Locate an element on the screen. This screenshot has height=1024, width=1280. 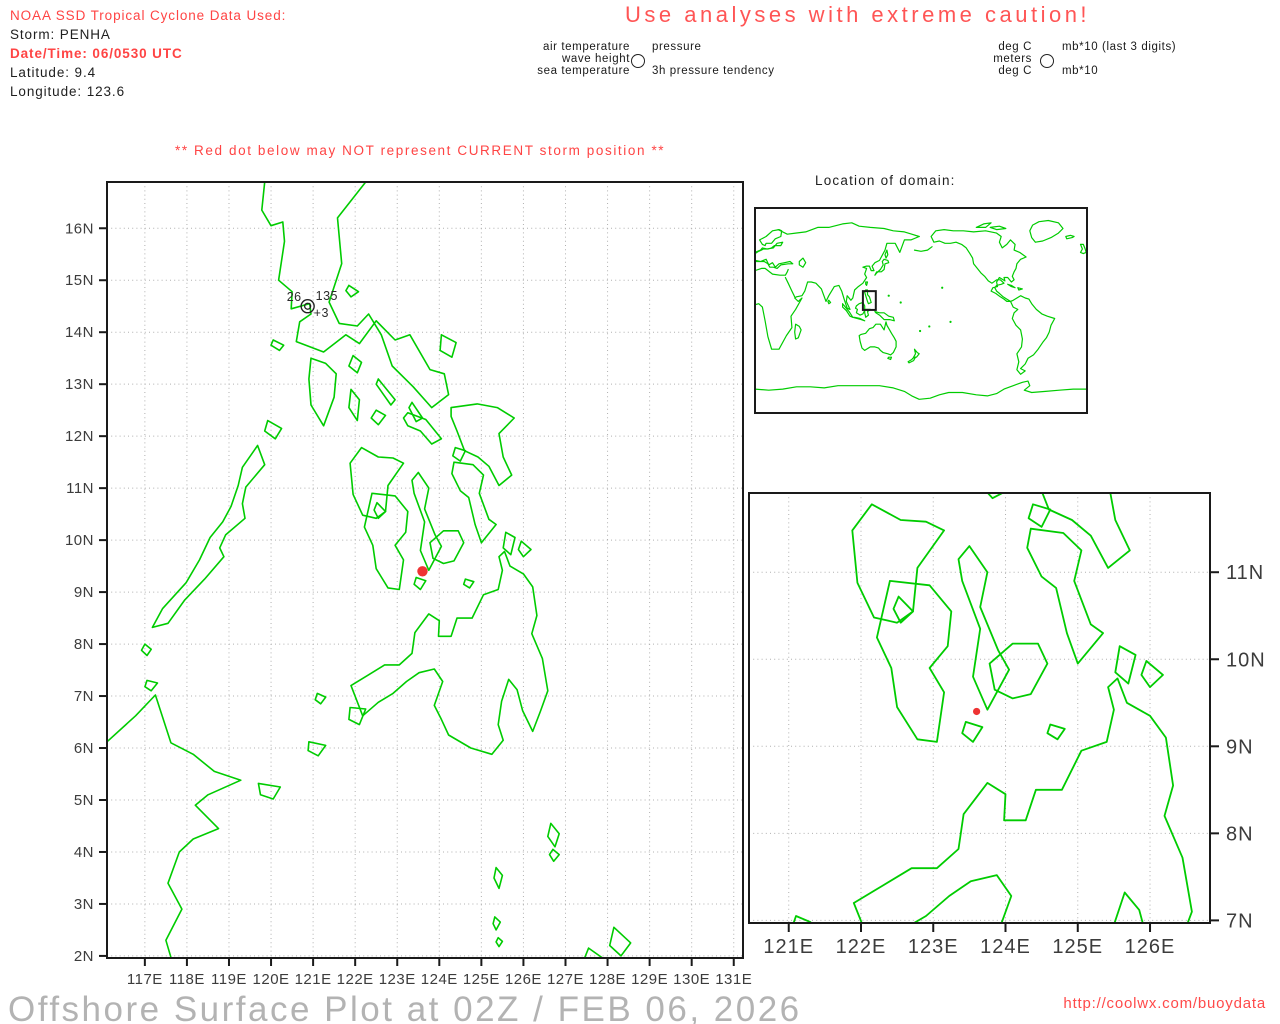
station-tendency-value: +3 is located at coordinates (321, 313).